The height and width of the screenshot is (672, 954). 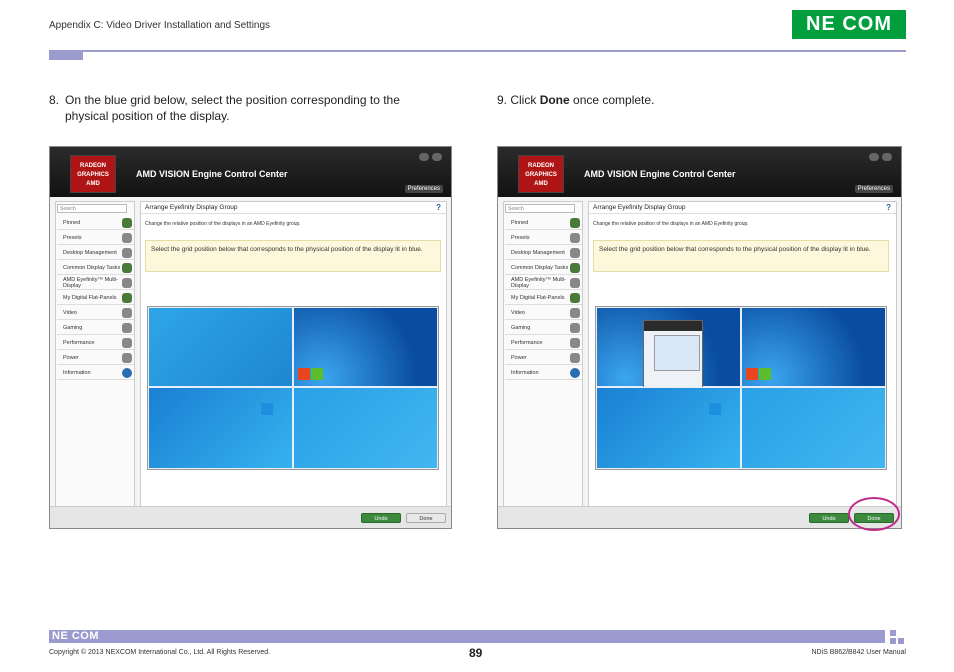 I want to click on step-9: 9. Click Done once complete., so click(x=697, y=100).